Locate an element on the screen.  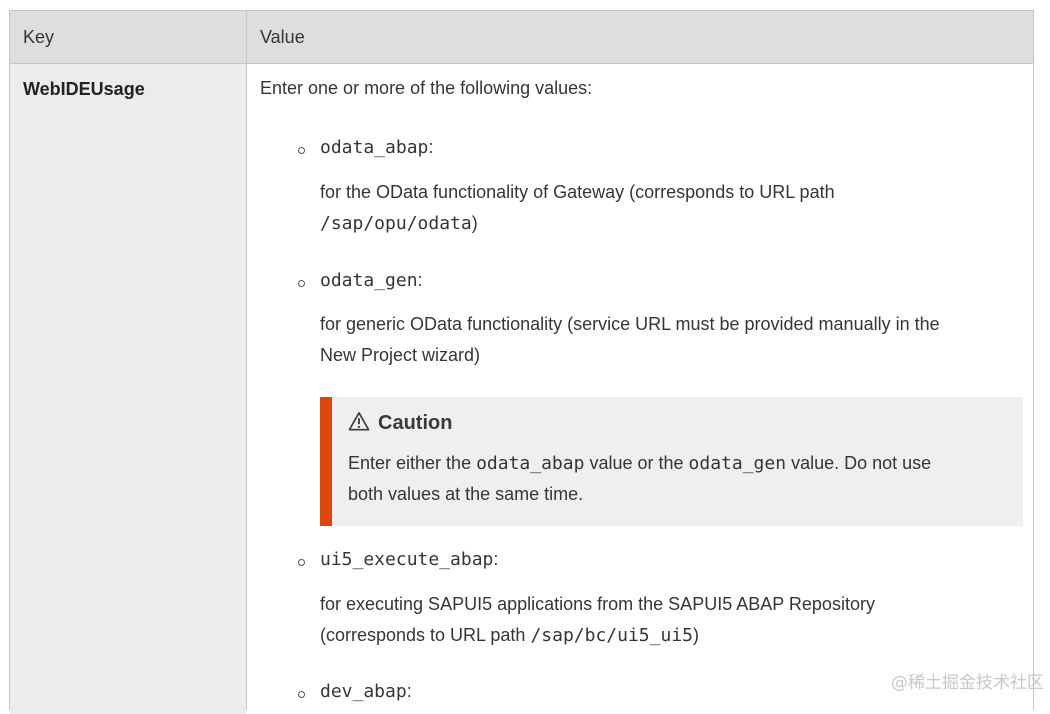
item-name: ui5_execute_abap: is located at coordinates (409, 559).